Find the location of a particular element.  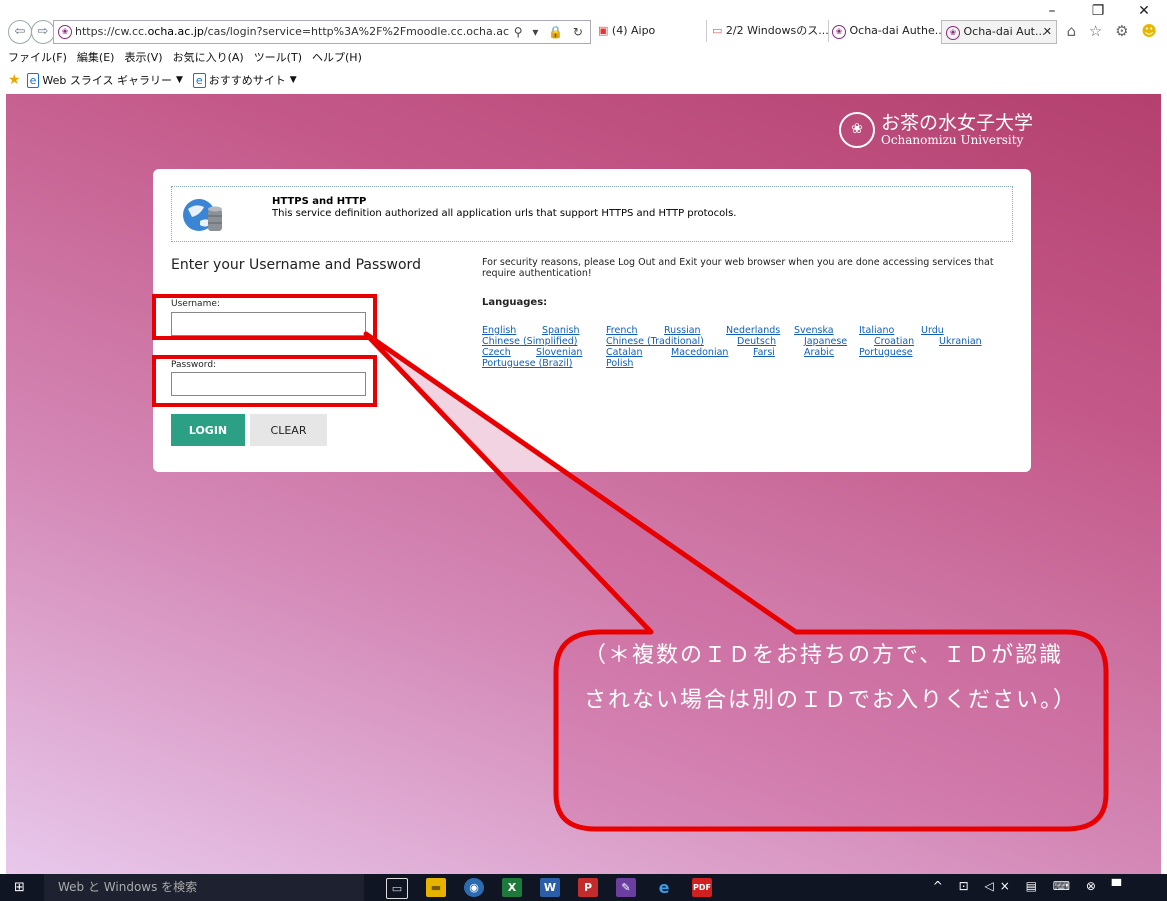

windows-start-icon: ⊞ is located at coordinates (21, 888).